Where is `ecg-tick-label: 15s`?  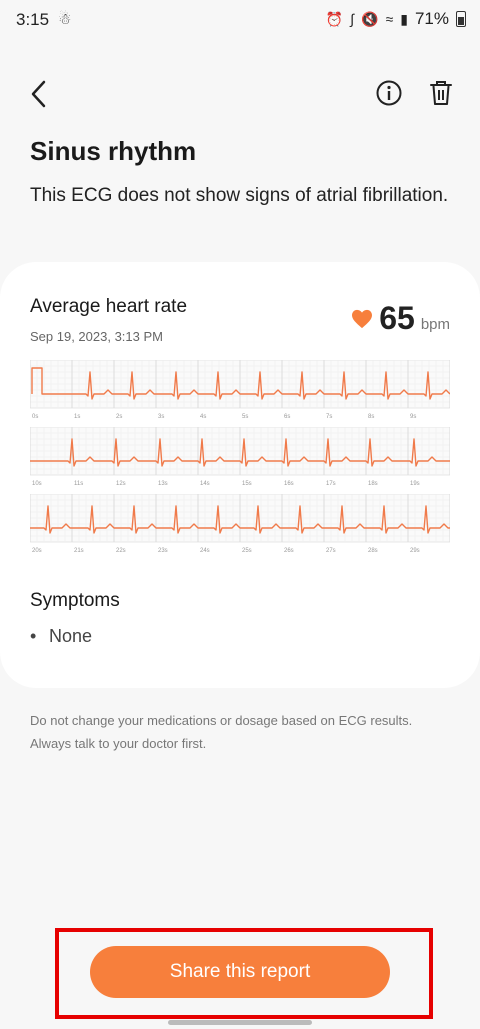 ecg-tick-label: 15s is located at coordinates (247, 484).